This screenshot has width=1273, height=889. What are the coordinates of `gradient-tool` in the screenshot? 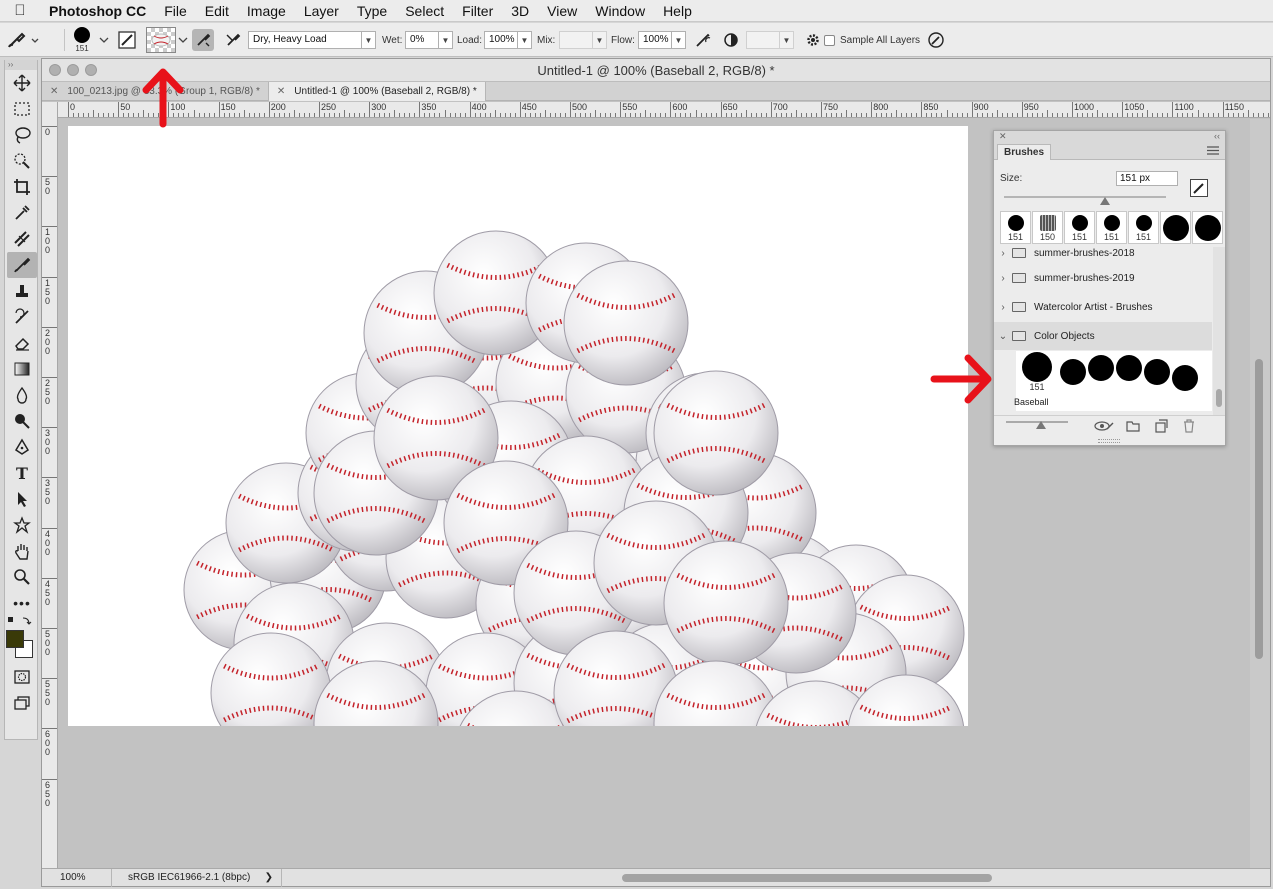 It's located at (22, 369).